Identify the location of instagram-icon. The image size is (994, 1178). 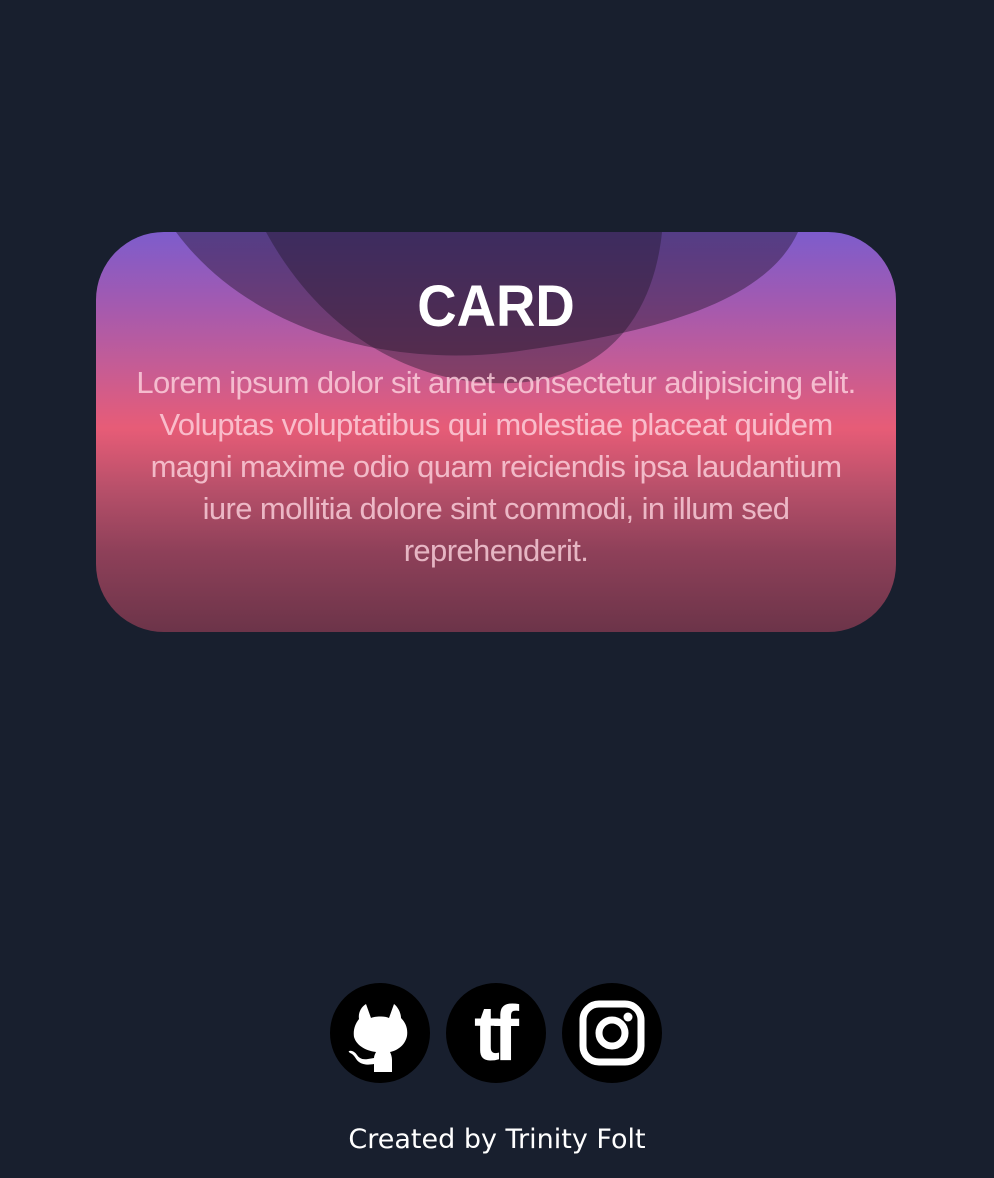
(612, 1033).